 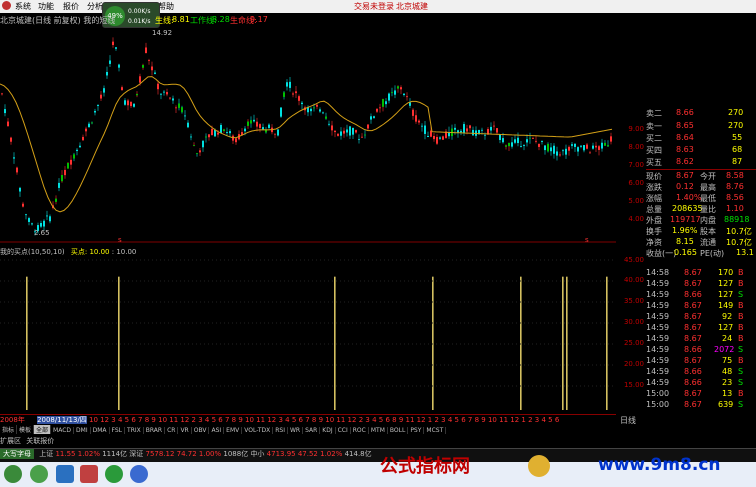 I want to click on indicator-tab-mcst: MCST, so click(x=435, y=430).